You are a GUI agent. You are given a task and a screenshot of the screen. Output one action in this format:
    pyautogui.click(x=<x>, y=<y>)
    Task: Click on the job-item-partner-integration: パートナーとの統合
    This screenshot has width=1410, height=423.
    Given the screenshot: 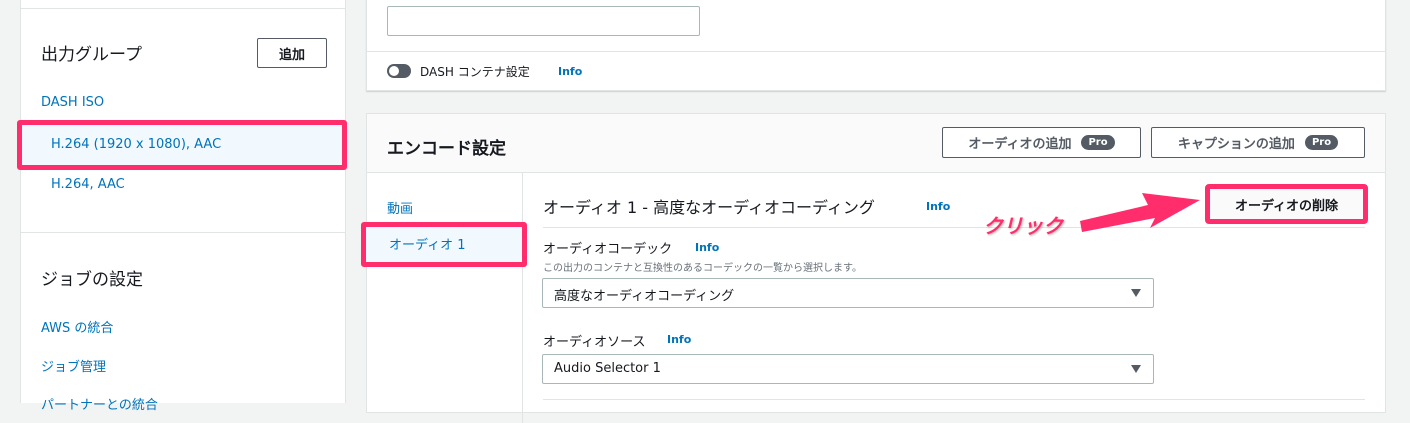 What is the action you would take?
    pyautogui.click(x=99, y=403)
    